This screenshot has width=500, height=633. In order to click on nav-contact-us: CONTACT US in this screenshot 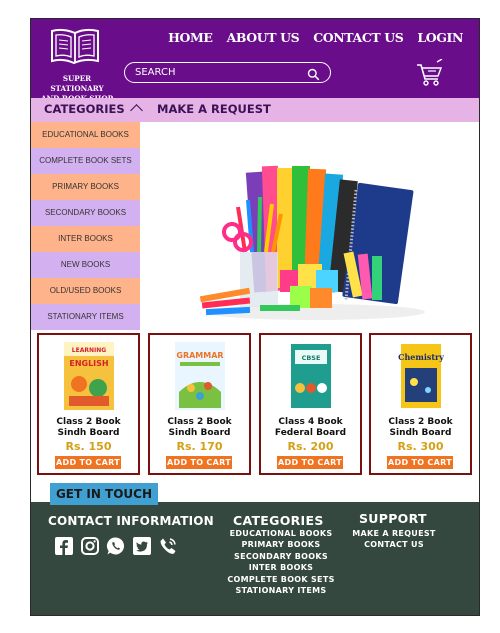, I will do `click(358, 37)`.